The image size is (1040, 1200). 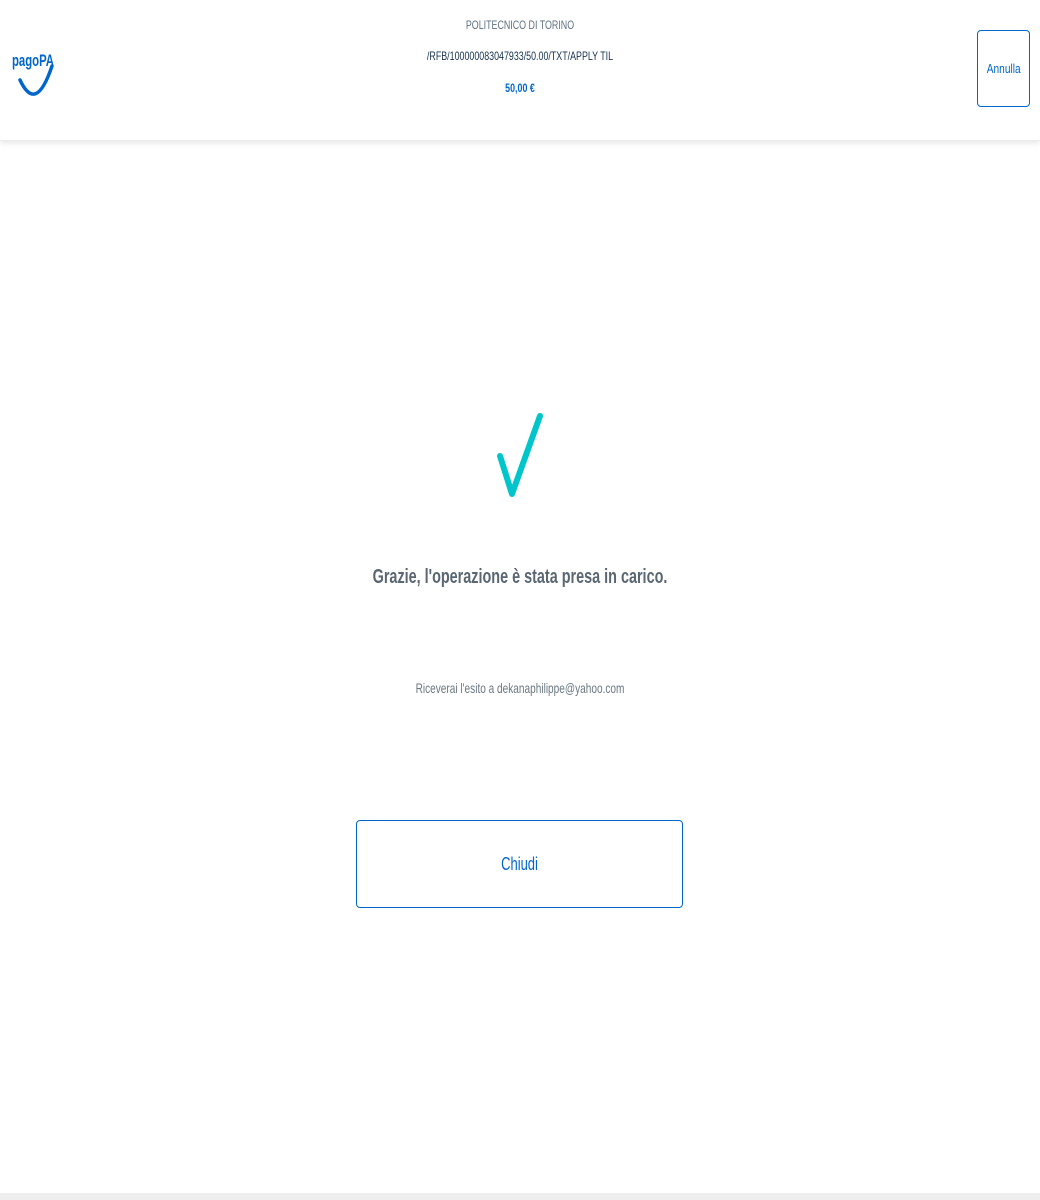 I want to click on checkmark-icon, so click(x=520, y=454).